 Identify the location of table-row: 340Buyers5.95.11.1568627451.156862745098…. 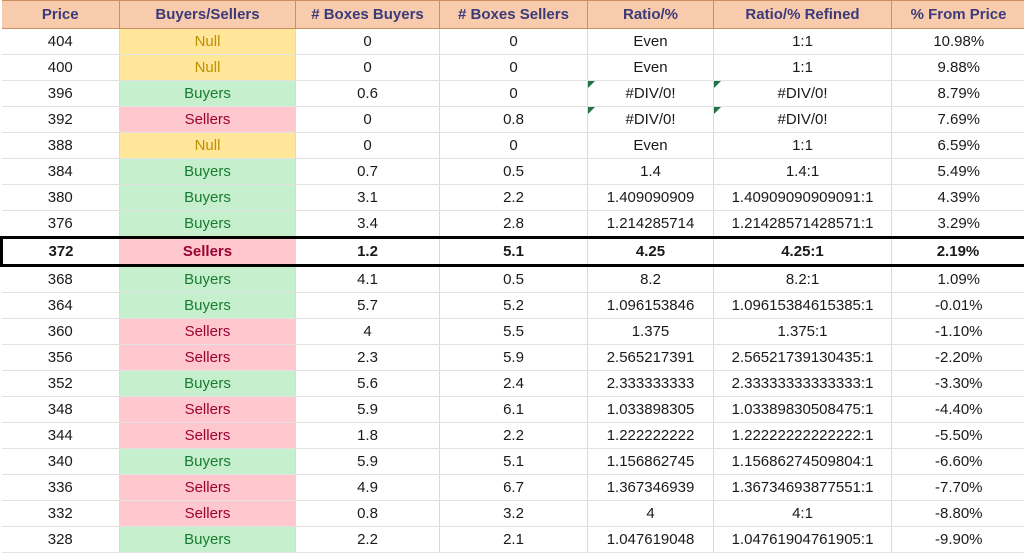
(513, 462).